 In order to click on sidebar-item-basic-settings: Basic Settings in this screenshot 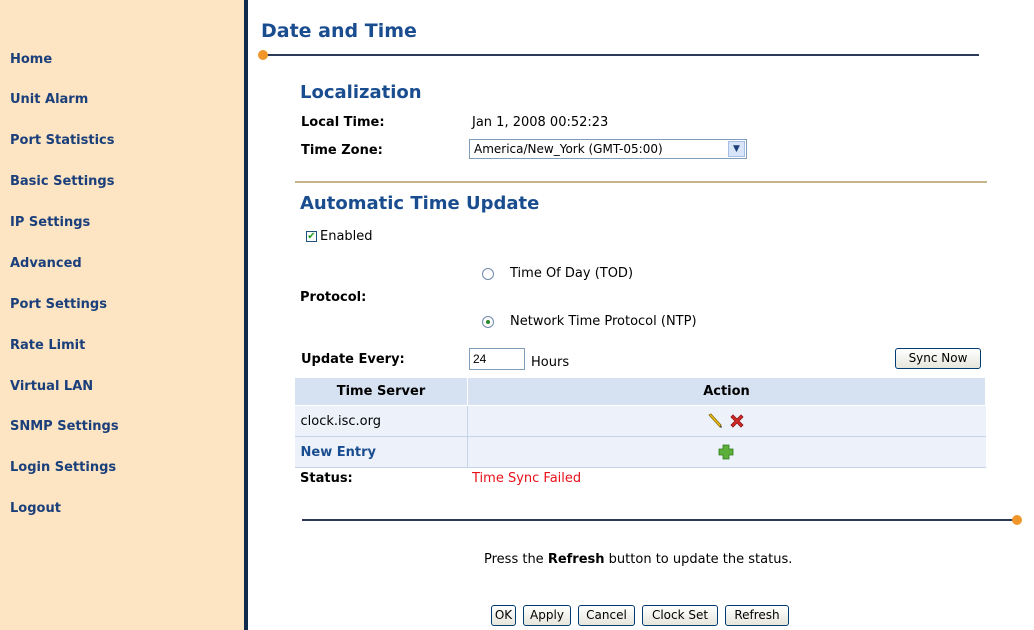, I will do `click(62, 181)`.